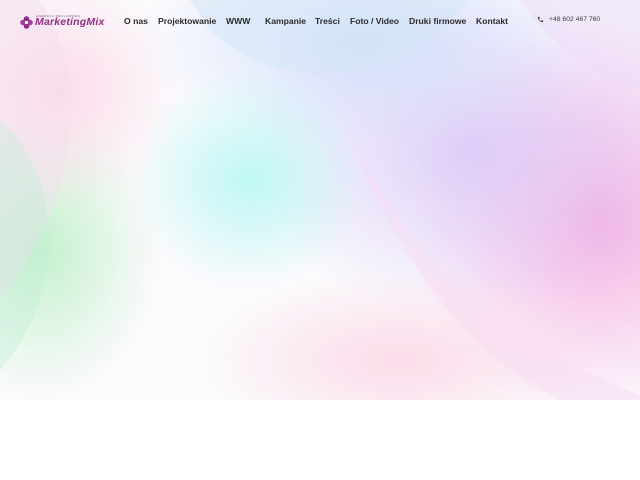  What do you see at coordinates (285, 21) in the screenshot?
I see `nav-link-kampanie: Kampanie` at bounding box center [285, 21].